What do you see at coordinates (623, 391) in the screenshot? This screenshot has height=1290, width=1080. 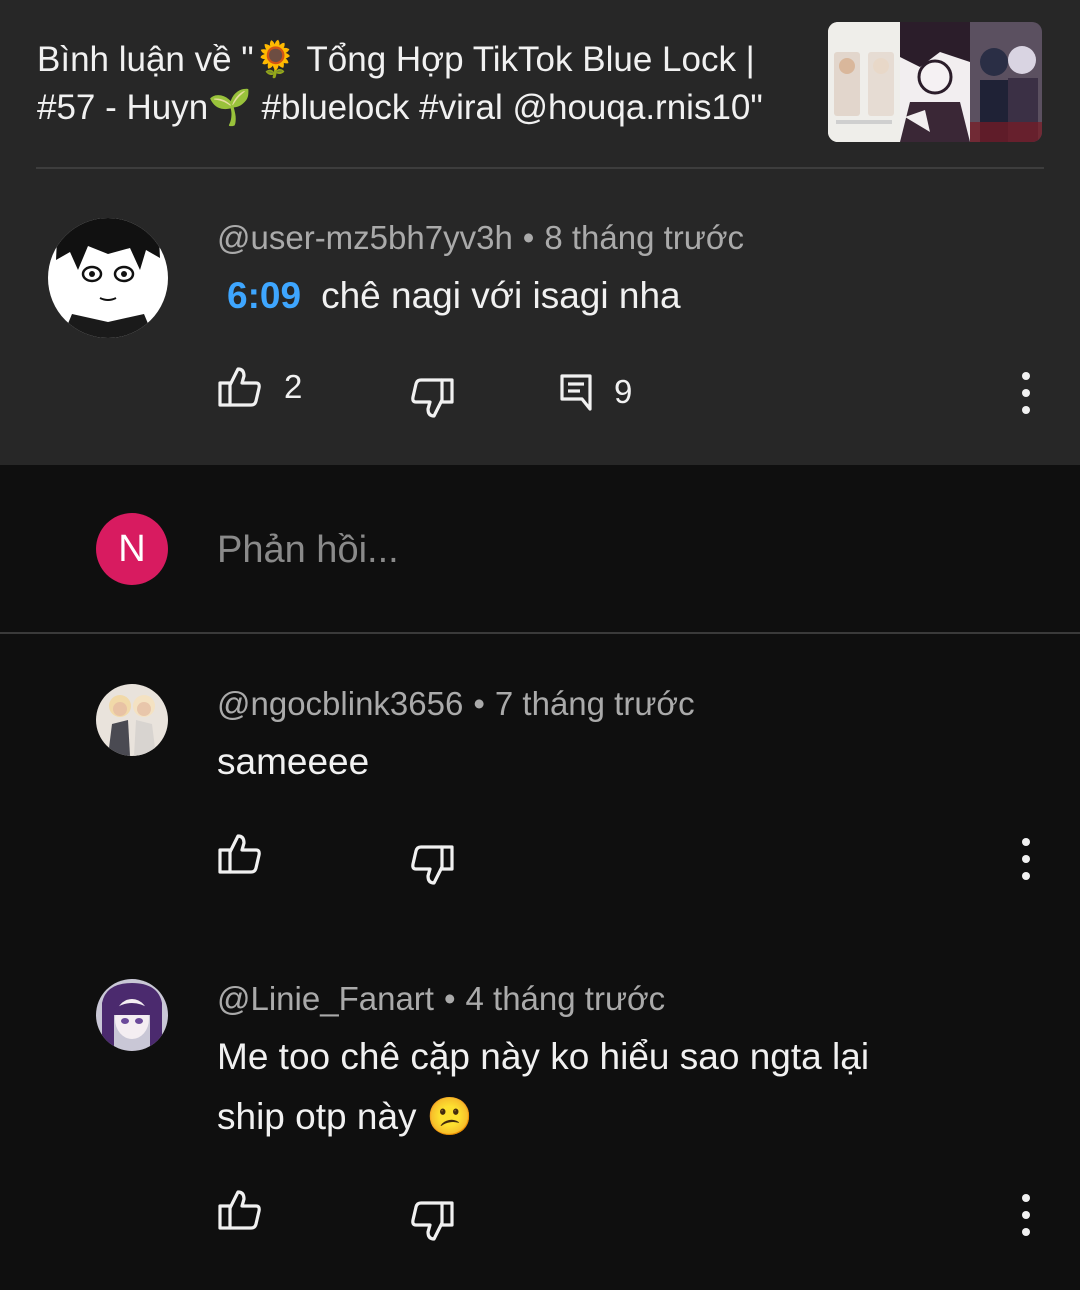 I see `reply-count: 9` at bounding box center [623, 391].